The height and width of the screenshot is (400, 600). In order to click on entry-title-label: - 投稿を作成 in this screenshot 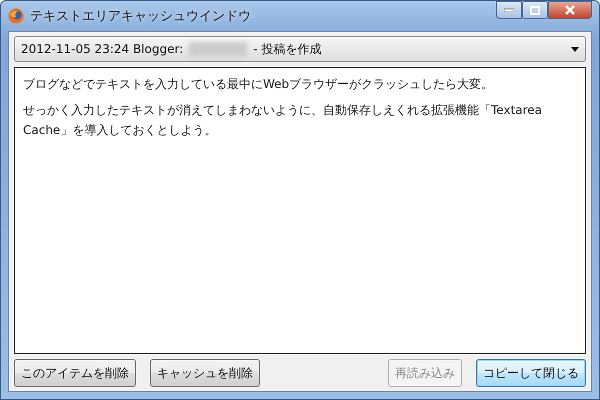, I will do `click(287, 49)`.